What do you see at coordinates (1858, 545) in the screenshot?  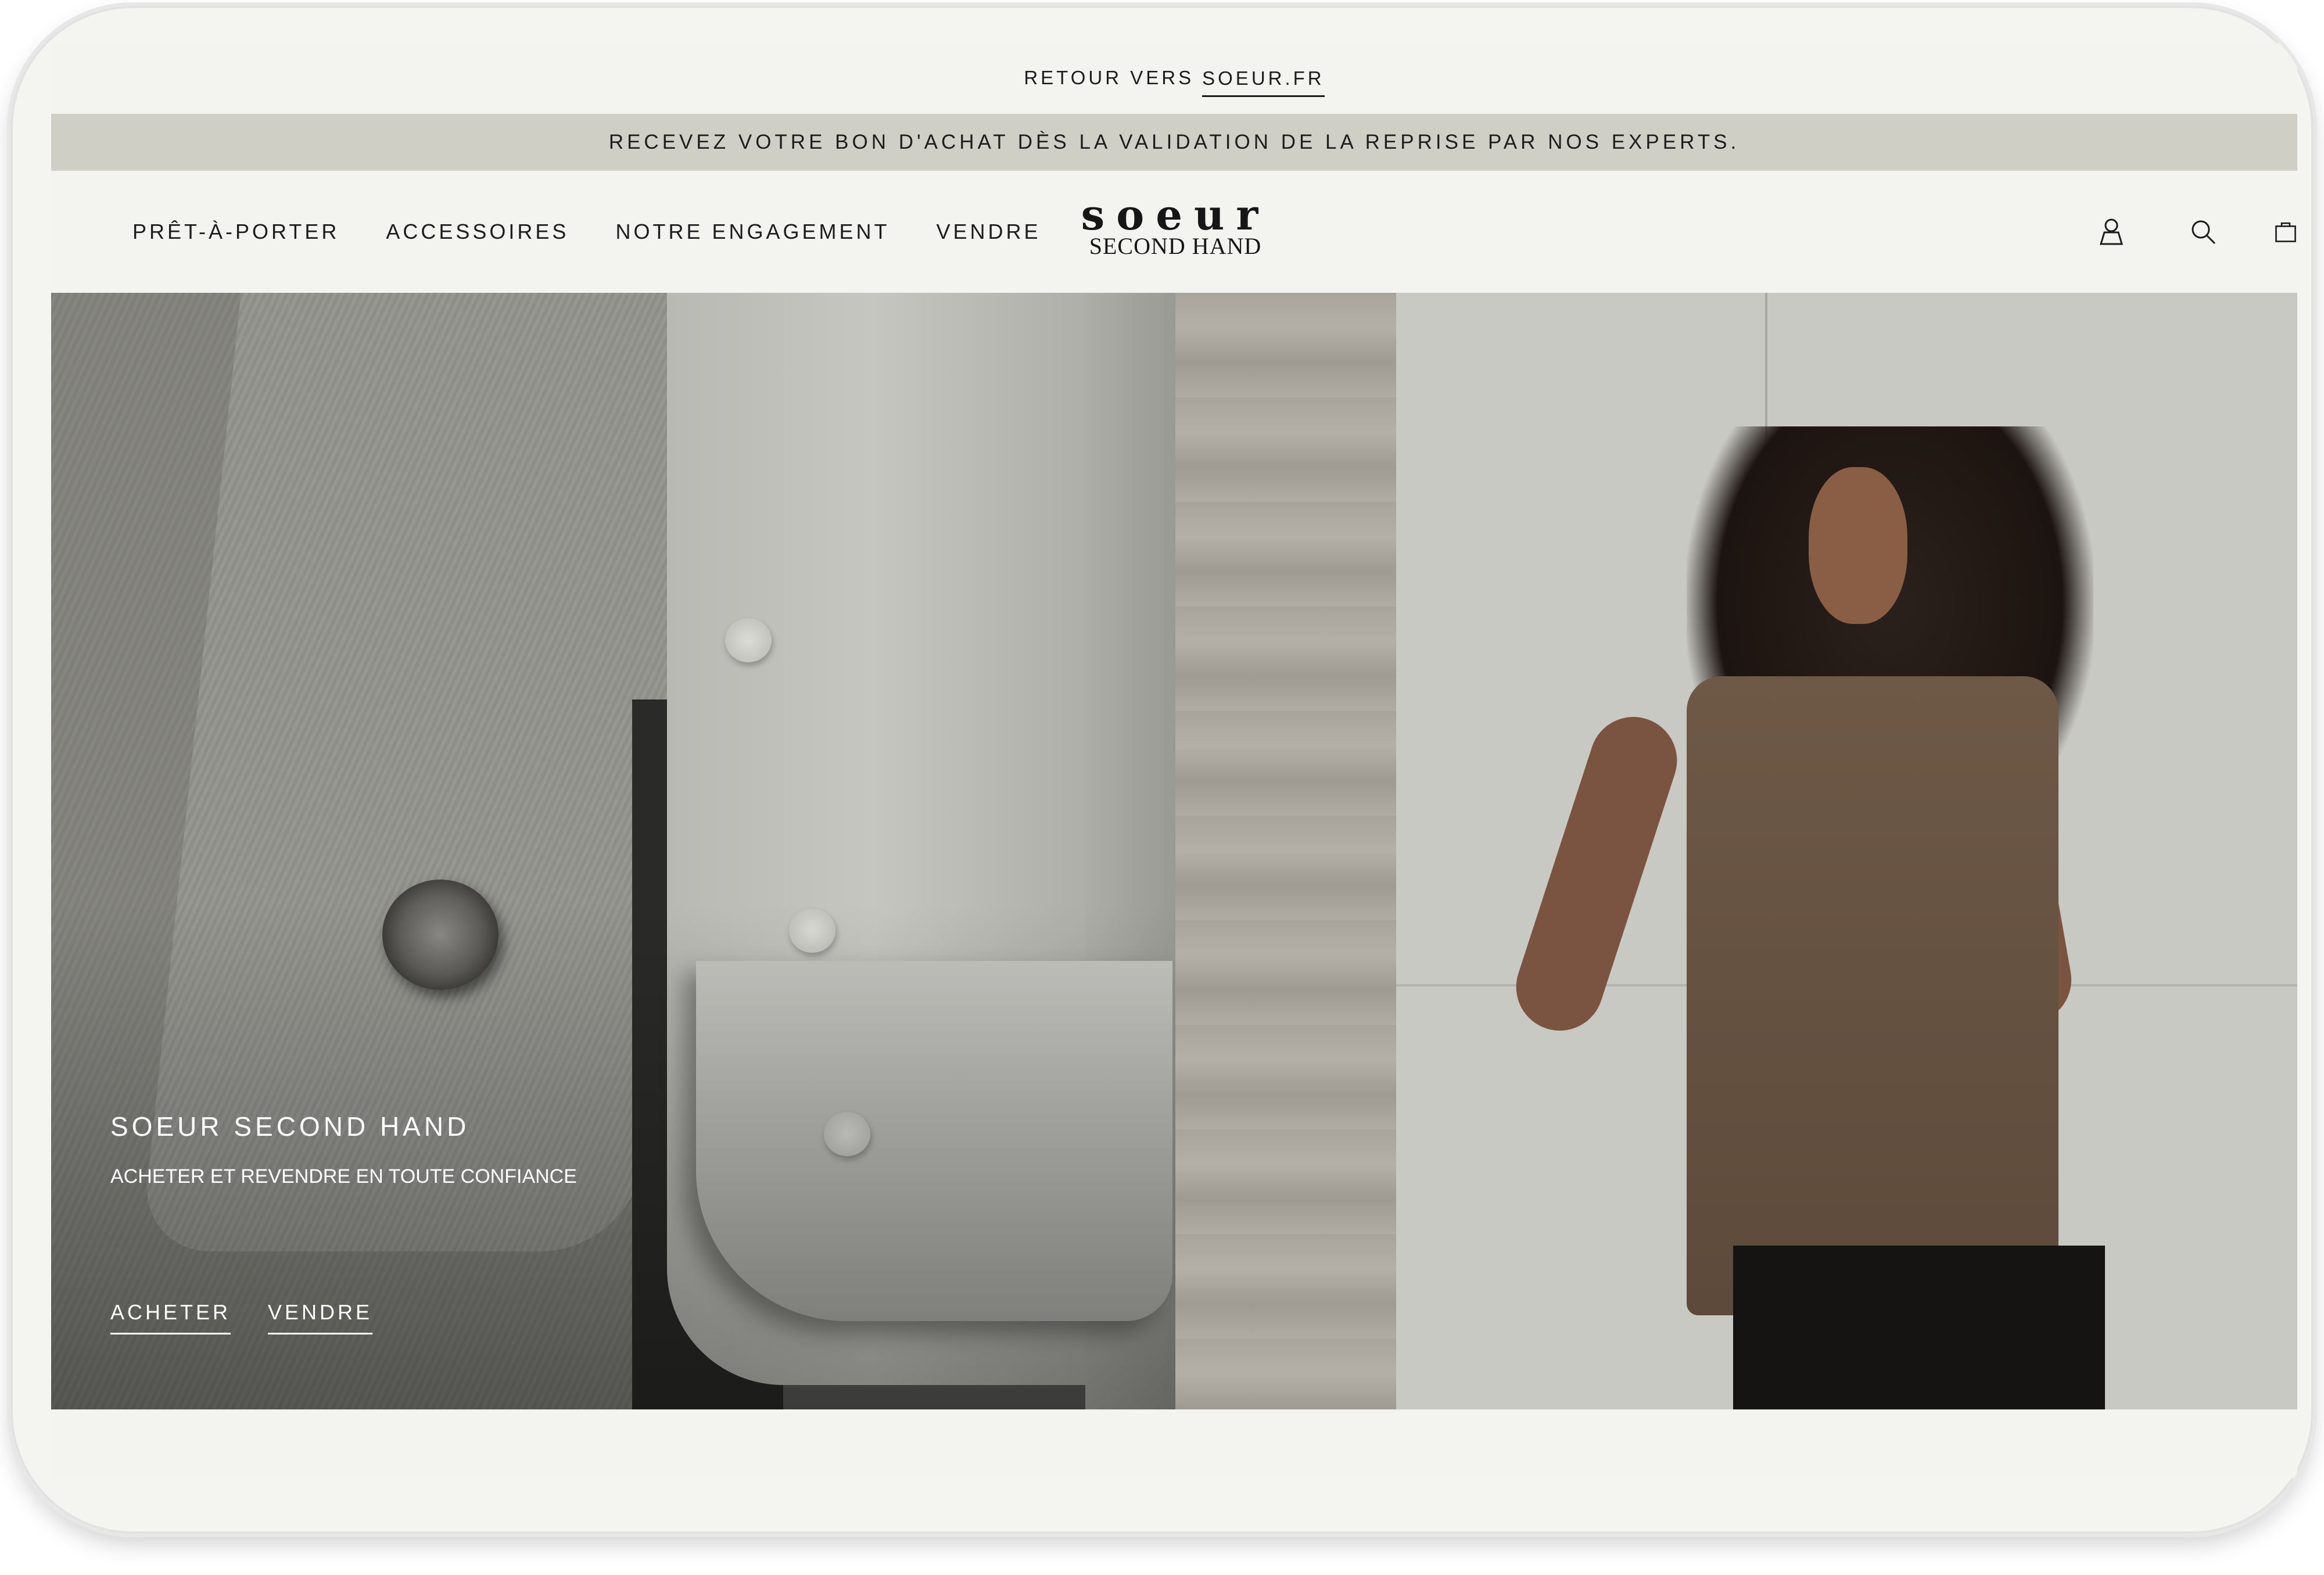 I see `model-face` at bounding box center [1858, 545].